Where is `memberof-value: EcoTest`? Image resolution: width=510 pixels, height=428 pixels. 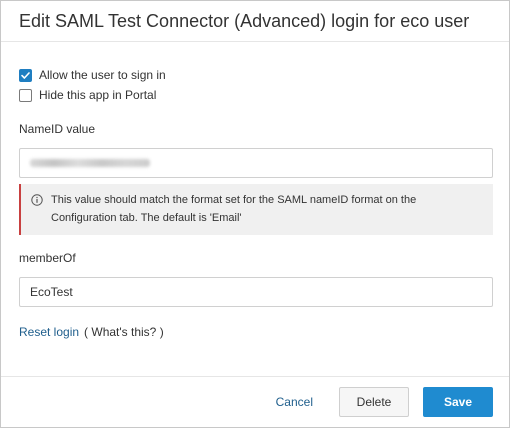 memberof-value: EcoTest is located at coordinates (51, 292).